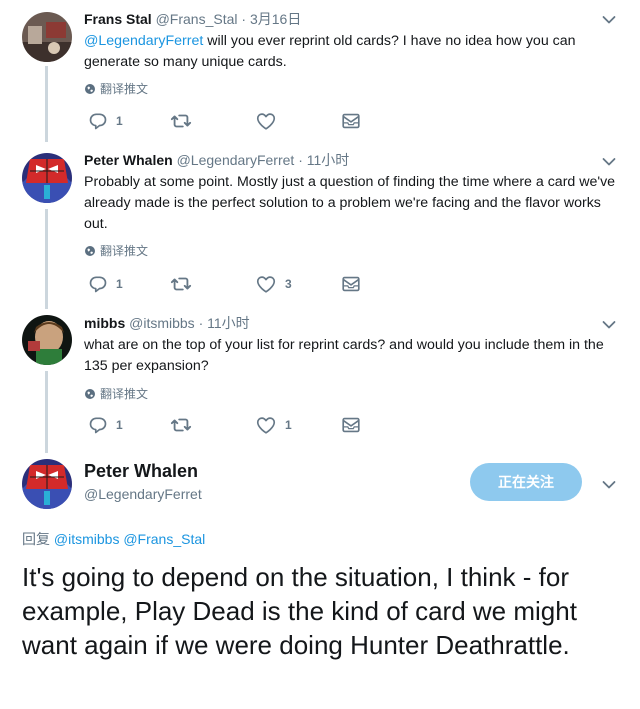 This screenshot has width=640, height=709. I want to click on tweet-actions: 1 1, so click(234, 425).